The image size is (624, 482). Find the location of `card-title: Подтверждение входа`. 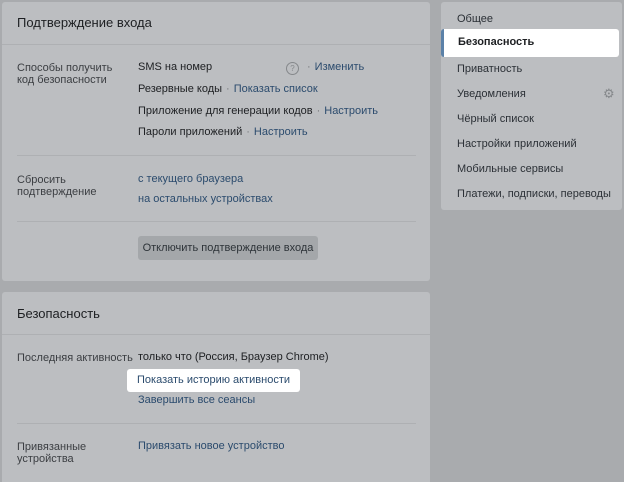

card-title: Подтверждение входа is located at coordinates (84, 22).